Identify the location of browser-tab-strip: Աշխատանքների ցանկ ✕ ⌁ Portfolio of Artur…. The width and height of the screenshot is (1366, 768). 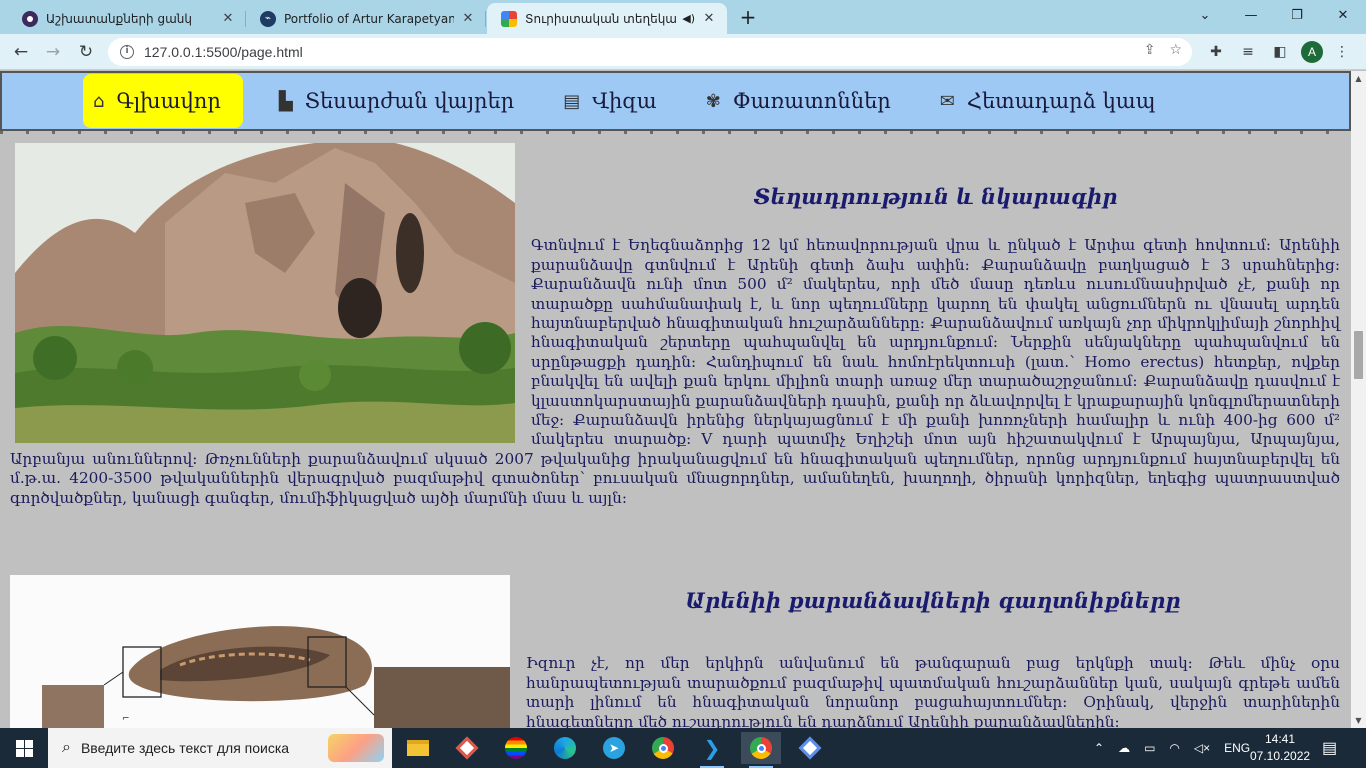
(683, 17).